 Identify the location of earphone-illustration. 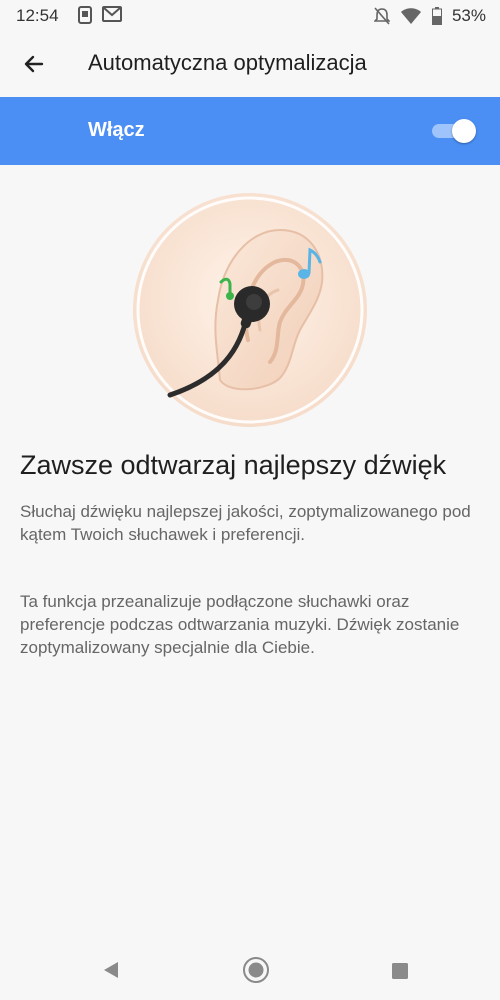
(250, 310).